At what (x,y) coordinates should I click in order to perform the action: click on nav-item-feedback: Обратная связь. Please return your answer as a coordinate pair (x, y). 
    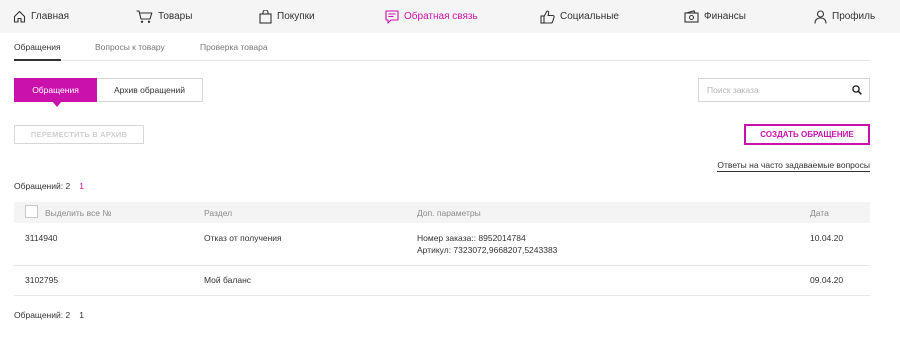
    Looking at the image, I should click on (431, 16).